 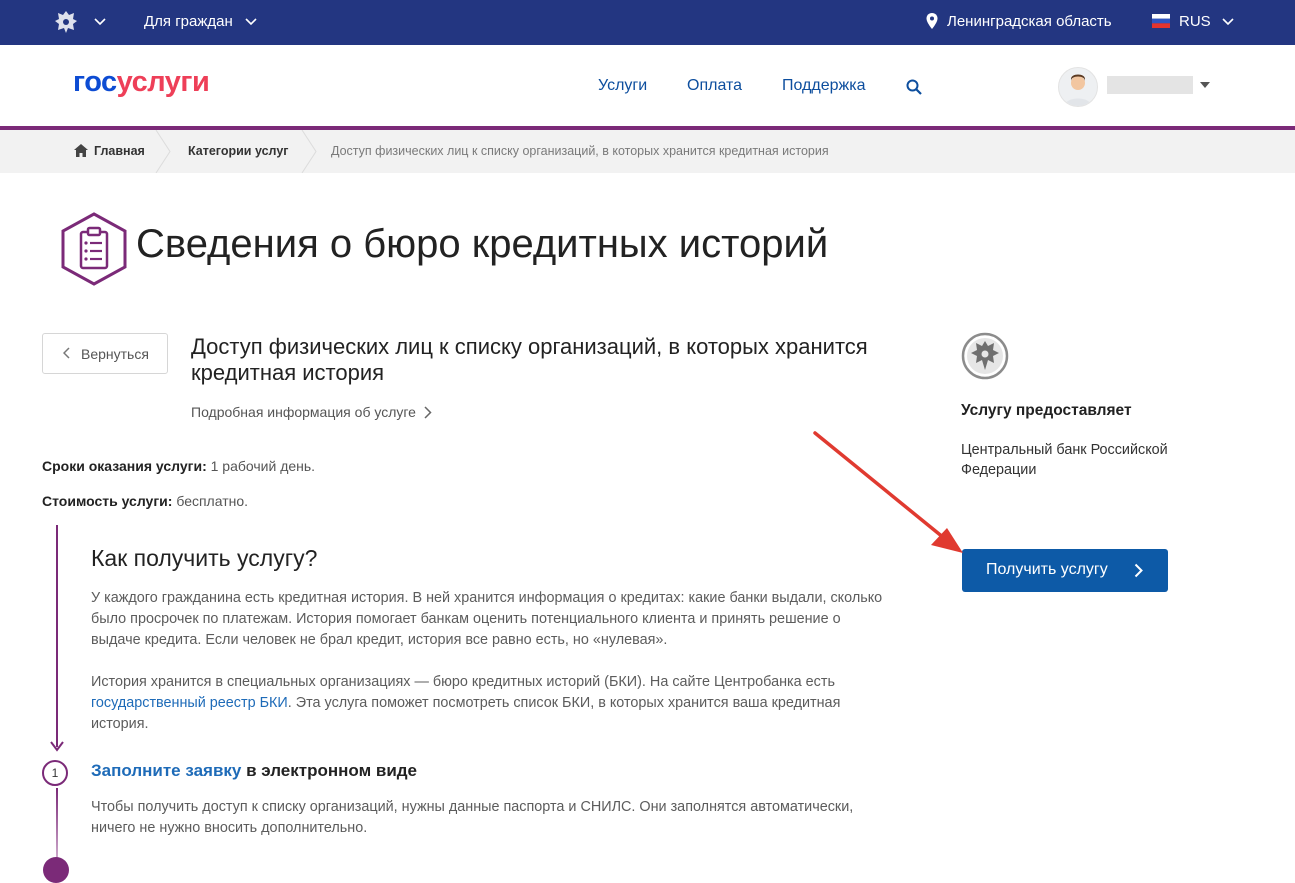 I want to click on caret-down-icon, so click(x=1205, y=85).